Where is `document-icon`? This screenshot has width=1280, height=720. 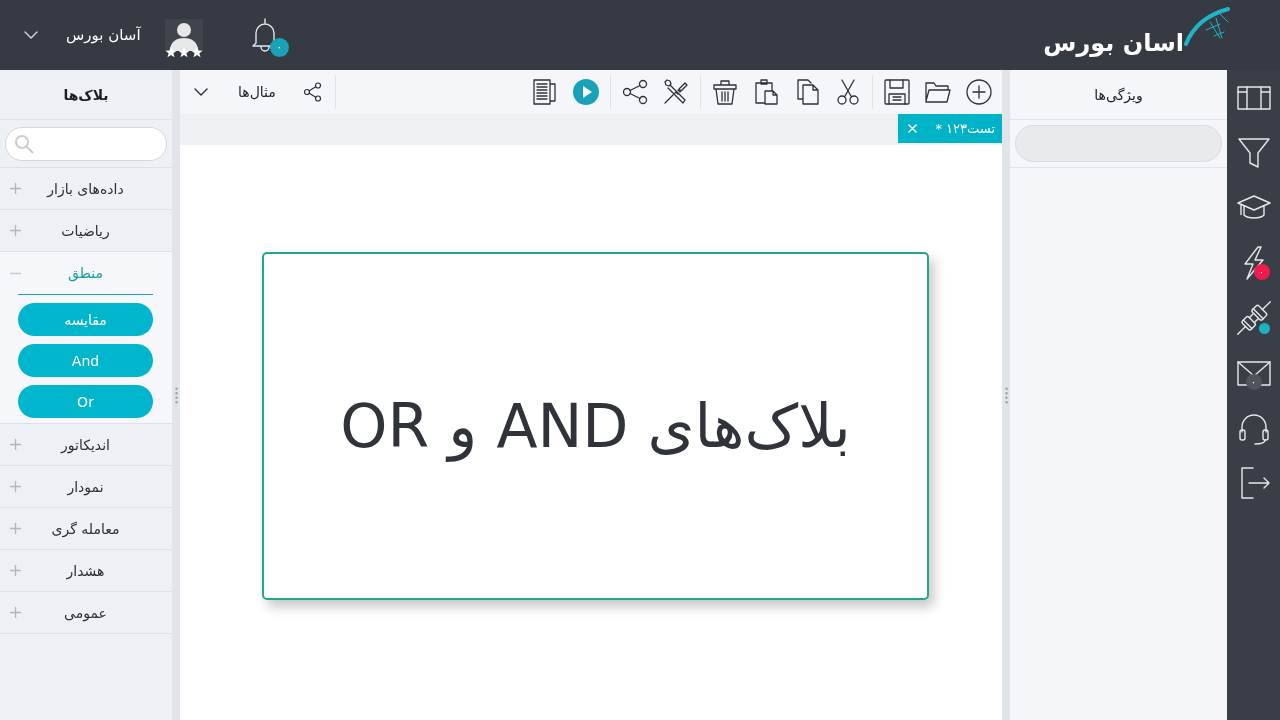 document-icon is located at coordinates (545, 92).